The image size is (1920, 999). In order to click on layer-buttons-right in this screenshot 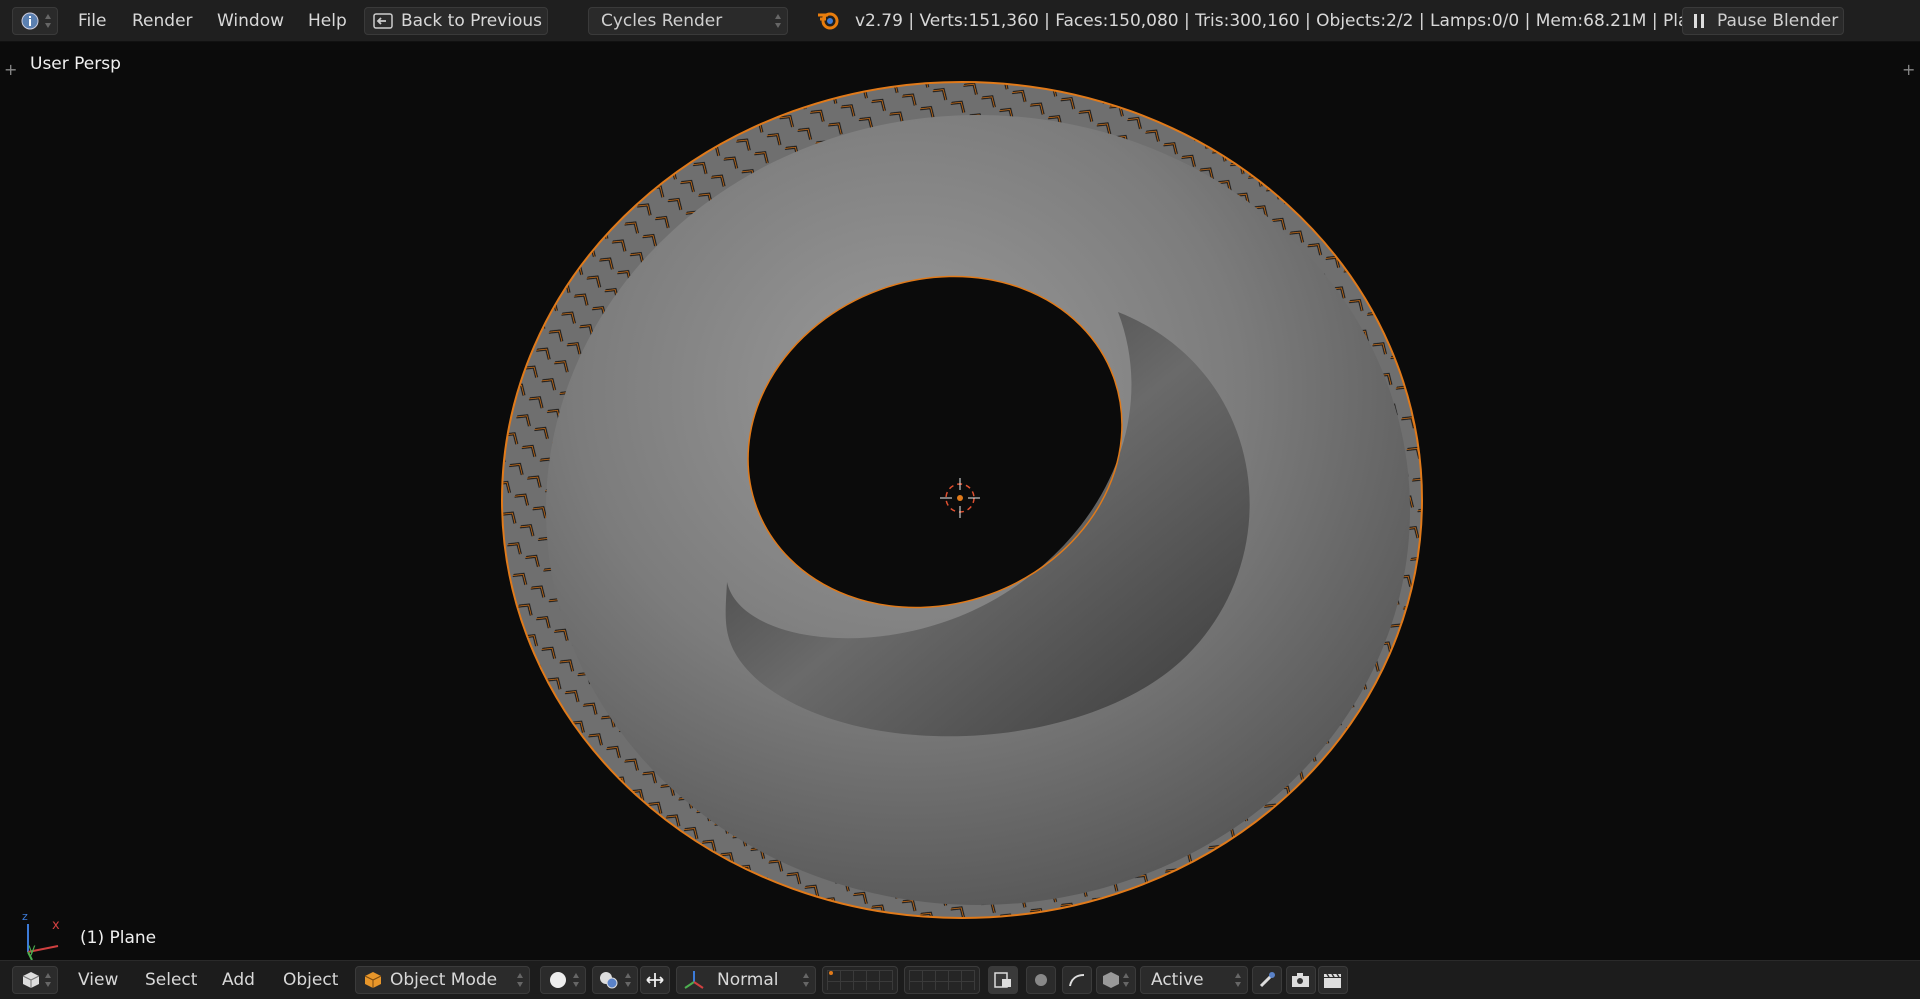, I will do `click(942, 980)`.